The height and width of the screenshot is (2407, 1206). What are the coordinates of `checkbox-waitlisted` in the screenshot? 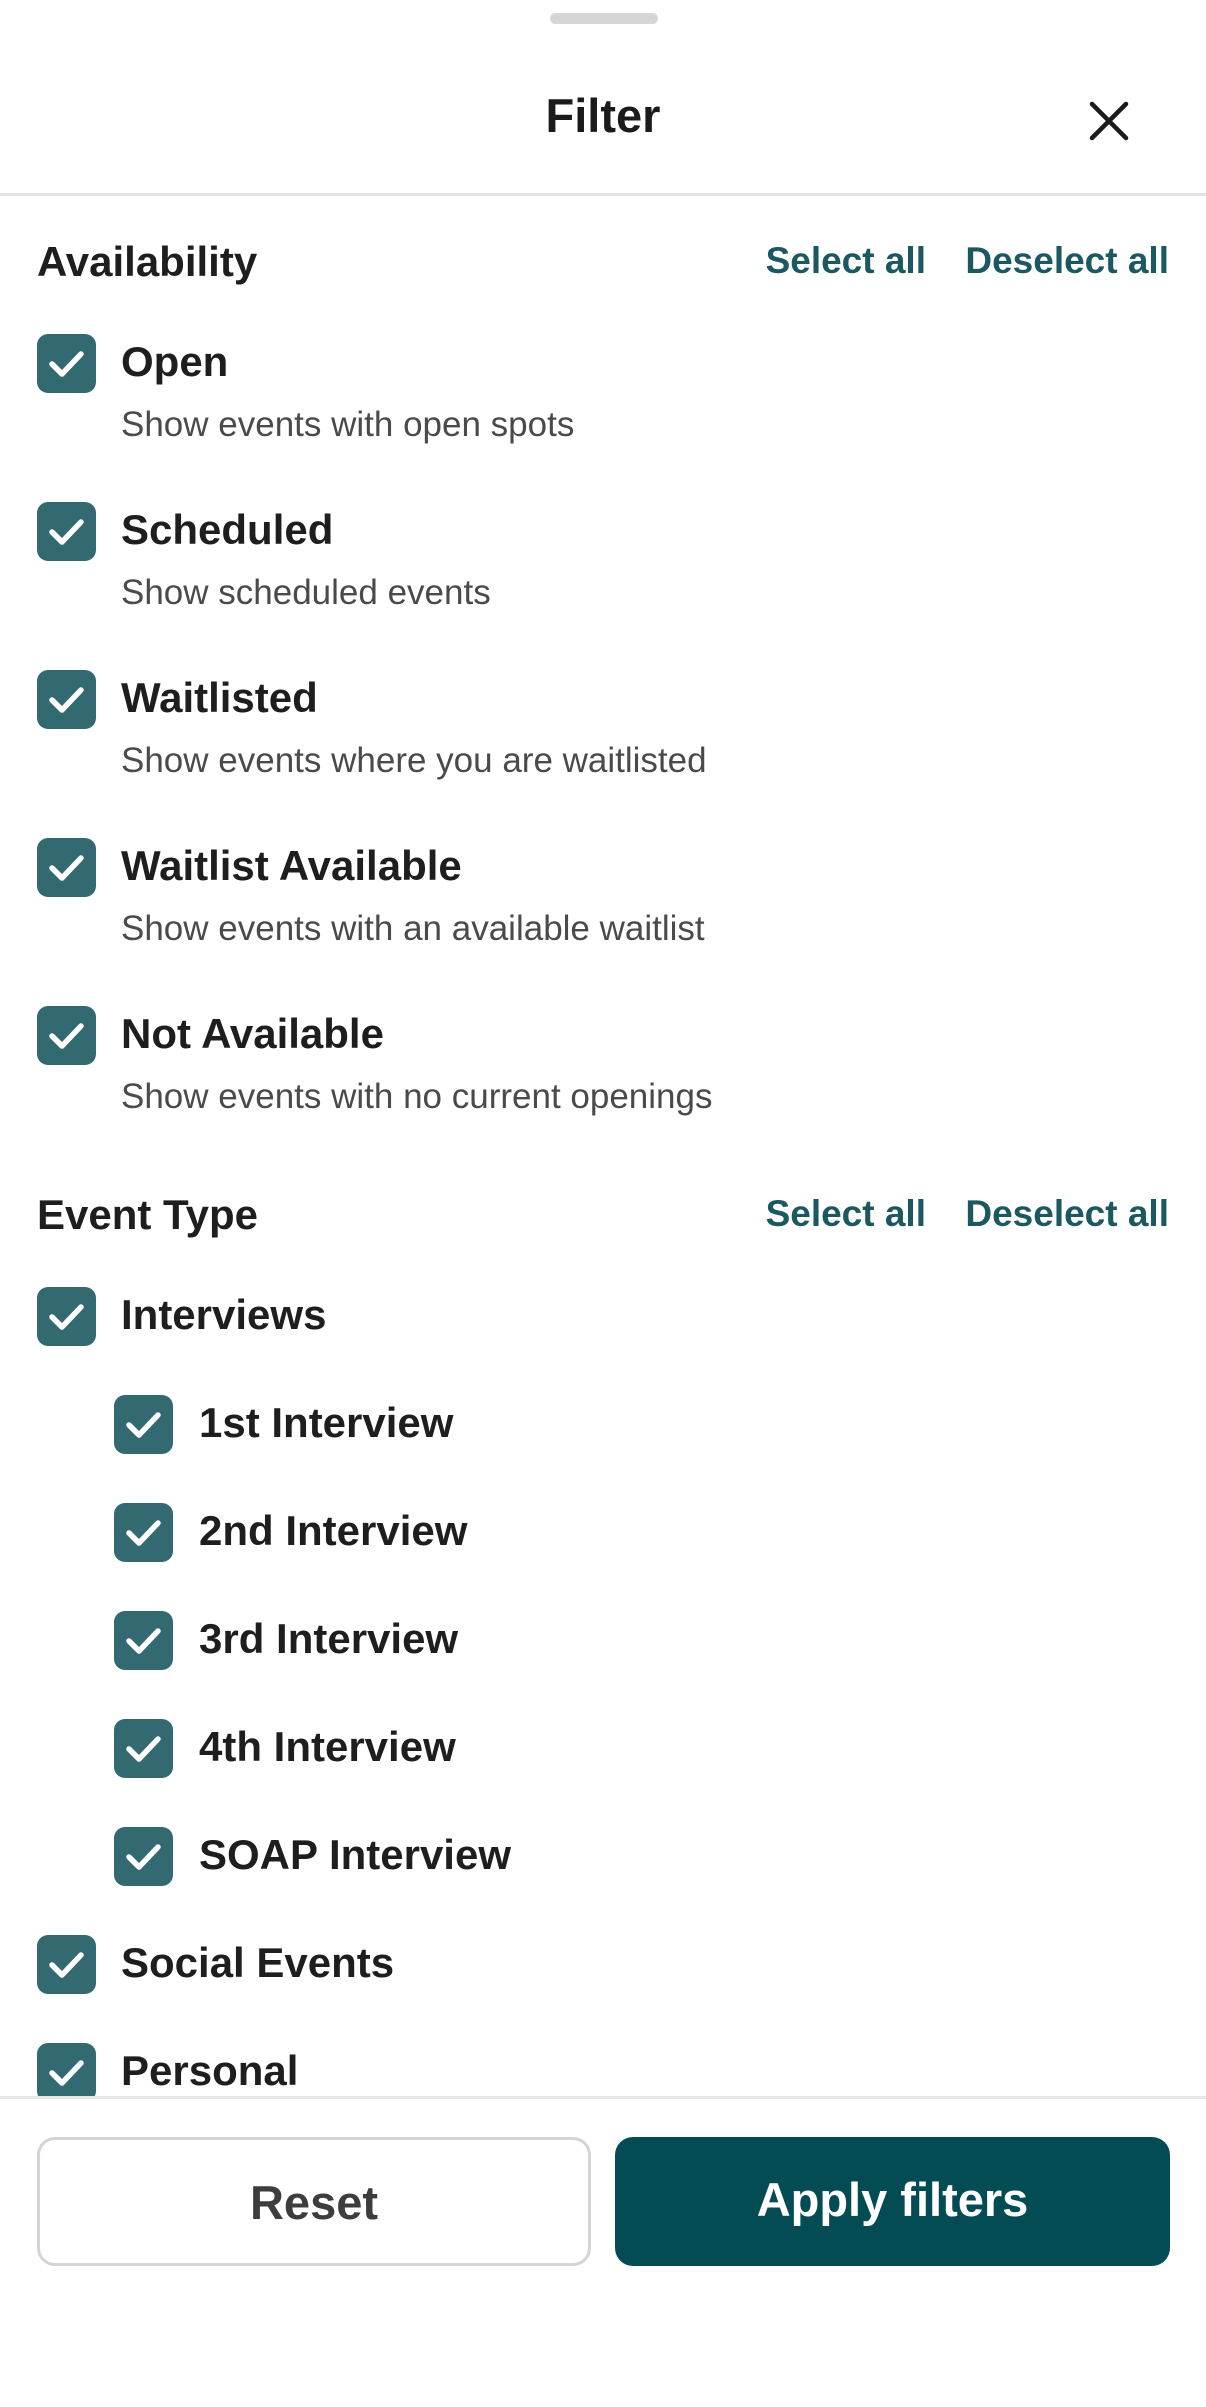 It's located at (66, 699).